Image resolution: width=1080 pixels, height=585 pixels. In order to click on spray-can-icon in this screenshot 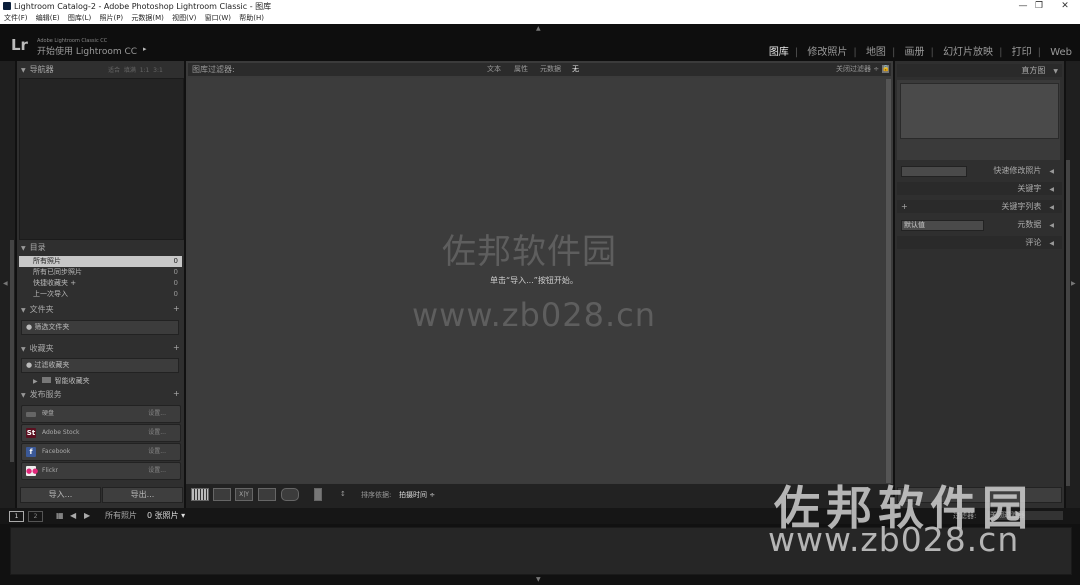, I will do `click(318, 494)`.